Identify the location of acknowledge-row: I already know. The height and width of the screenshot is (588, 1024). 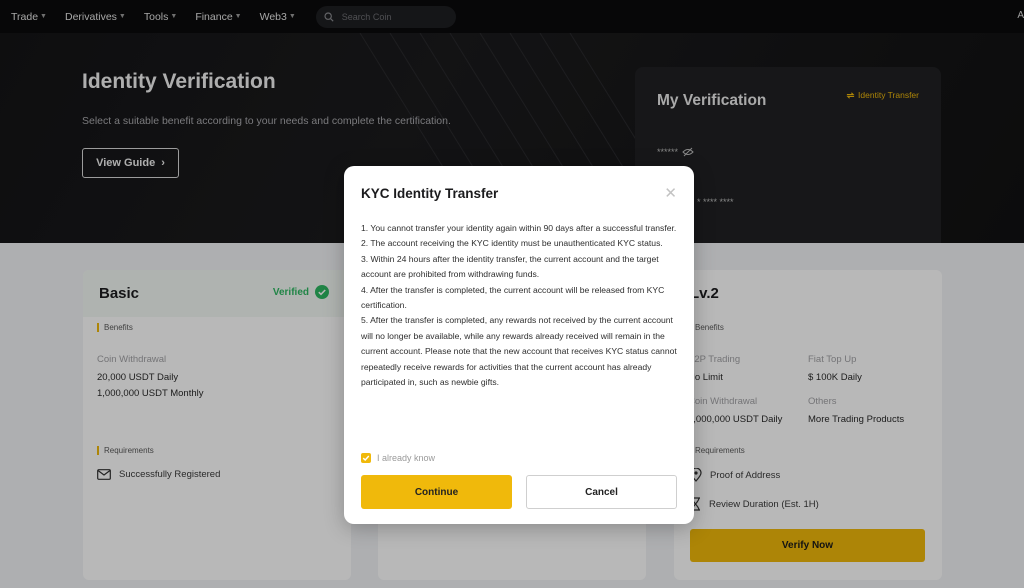
(398, 458).